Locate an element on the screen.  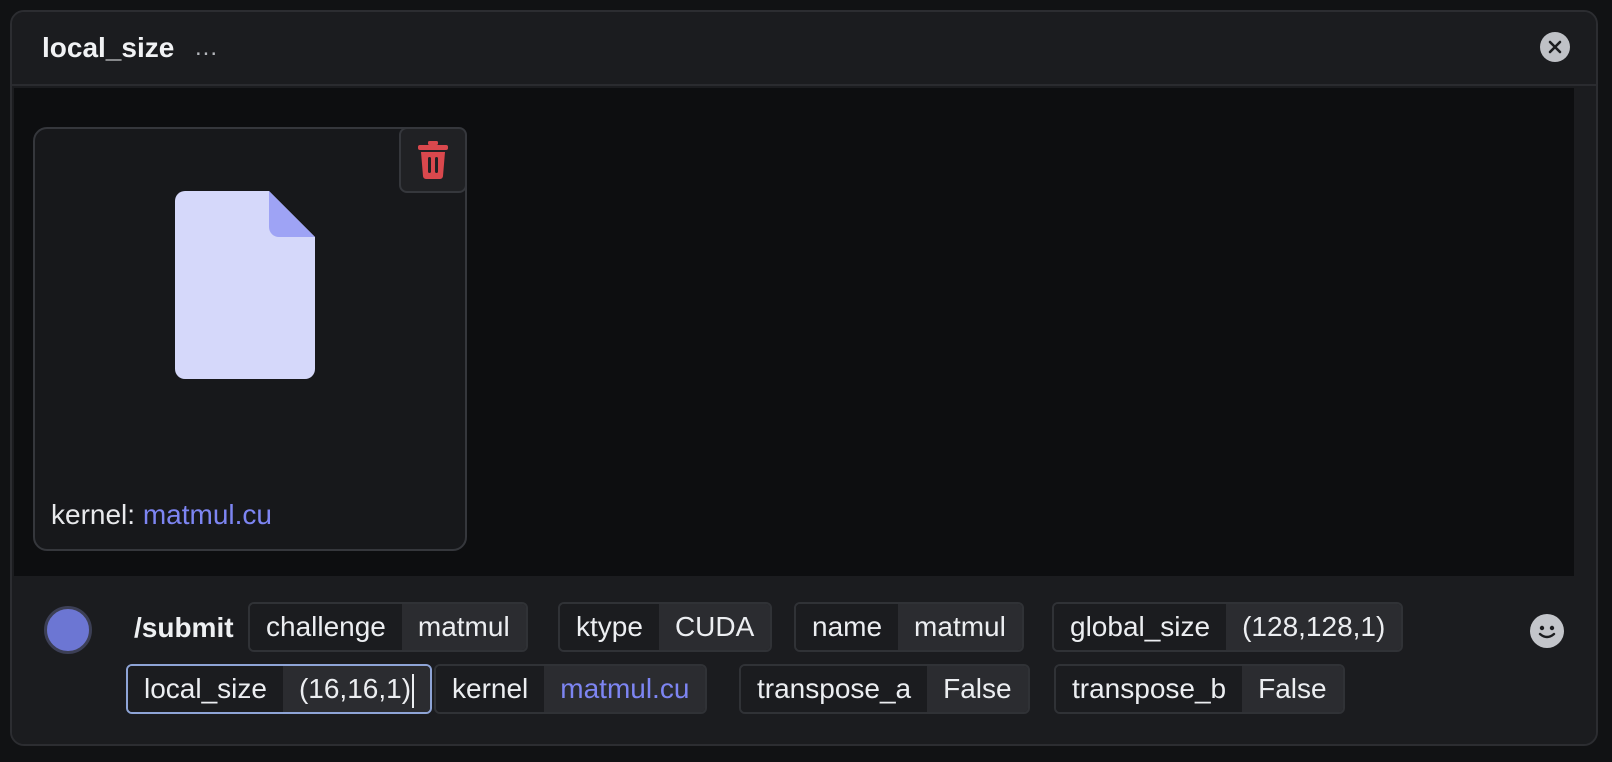
delete-attachment-button is located at coordinates (433, 160).